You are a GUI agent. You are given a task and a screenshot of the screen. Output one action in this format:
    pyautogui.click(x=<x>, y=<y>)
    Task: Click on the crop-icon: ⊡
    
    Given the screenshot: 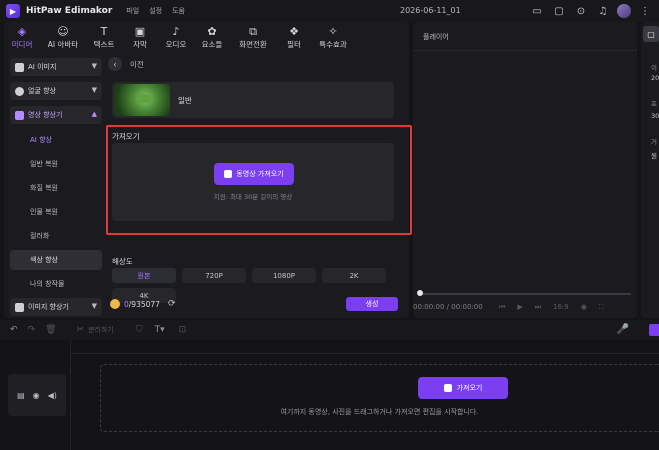 What is the action you would take?
    pyautogui.click(x=183, y=330)
    